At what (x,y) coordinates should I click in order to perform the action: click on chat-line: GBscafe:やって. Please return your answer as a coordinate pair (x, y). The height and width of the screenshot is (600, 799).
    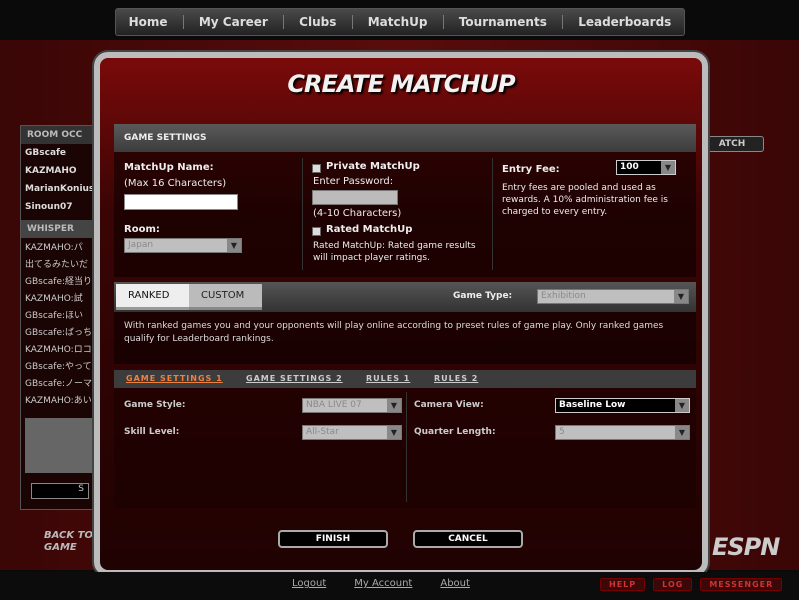
    Looking at the image, I should click on (58, 367).